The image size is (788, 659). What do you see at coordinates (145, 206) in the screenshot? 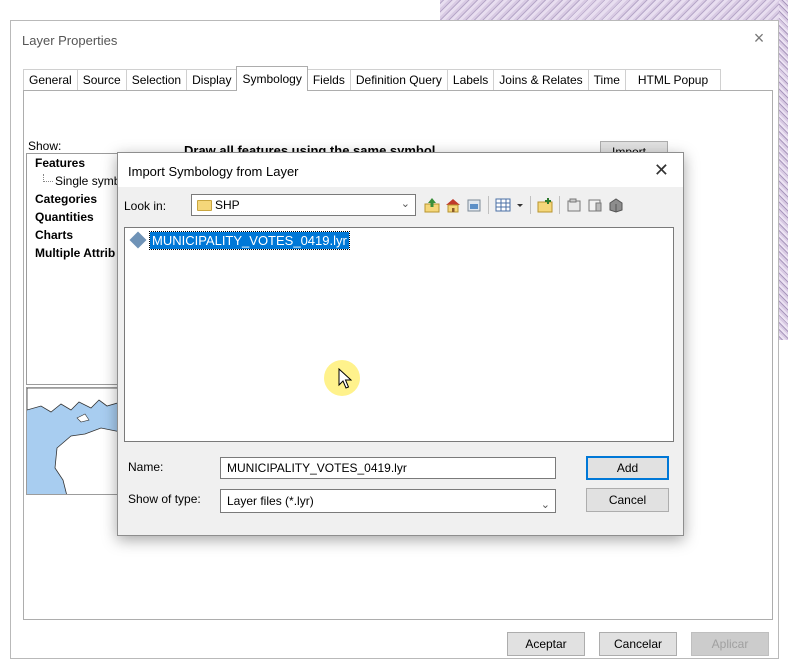
I see `look-in-label: Look in:` at bounding box center [145, 206].